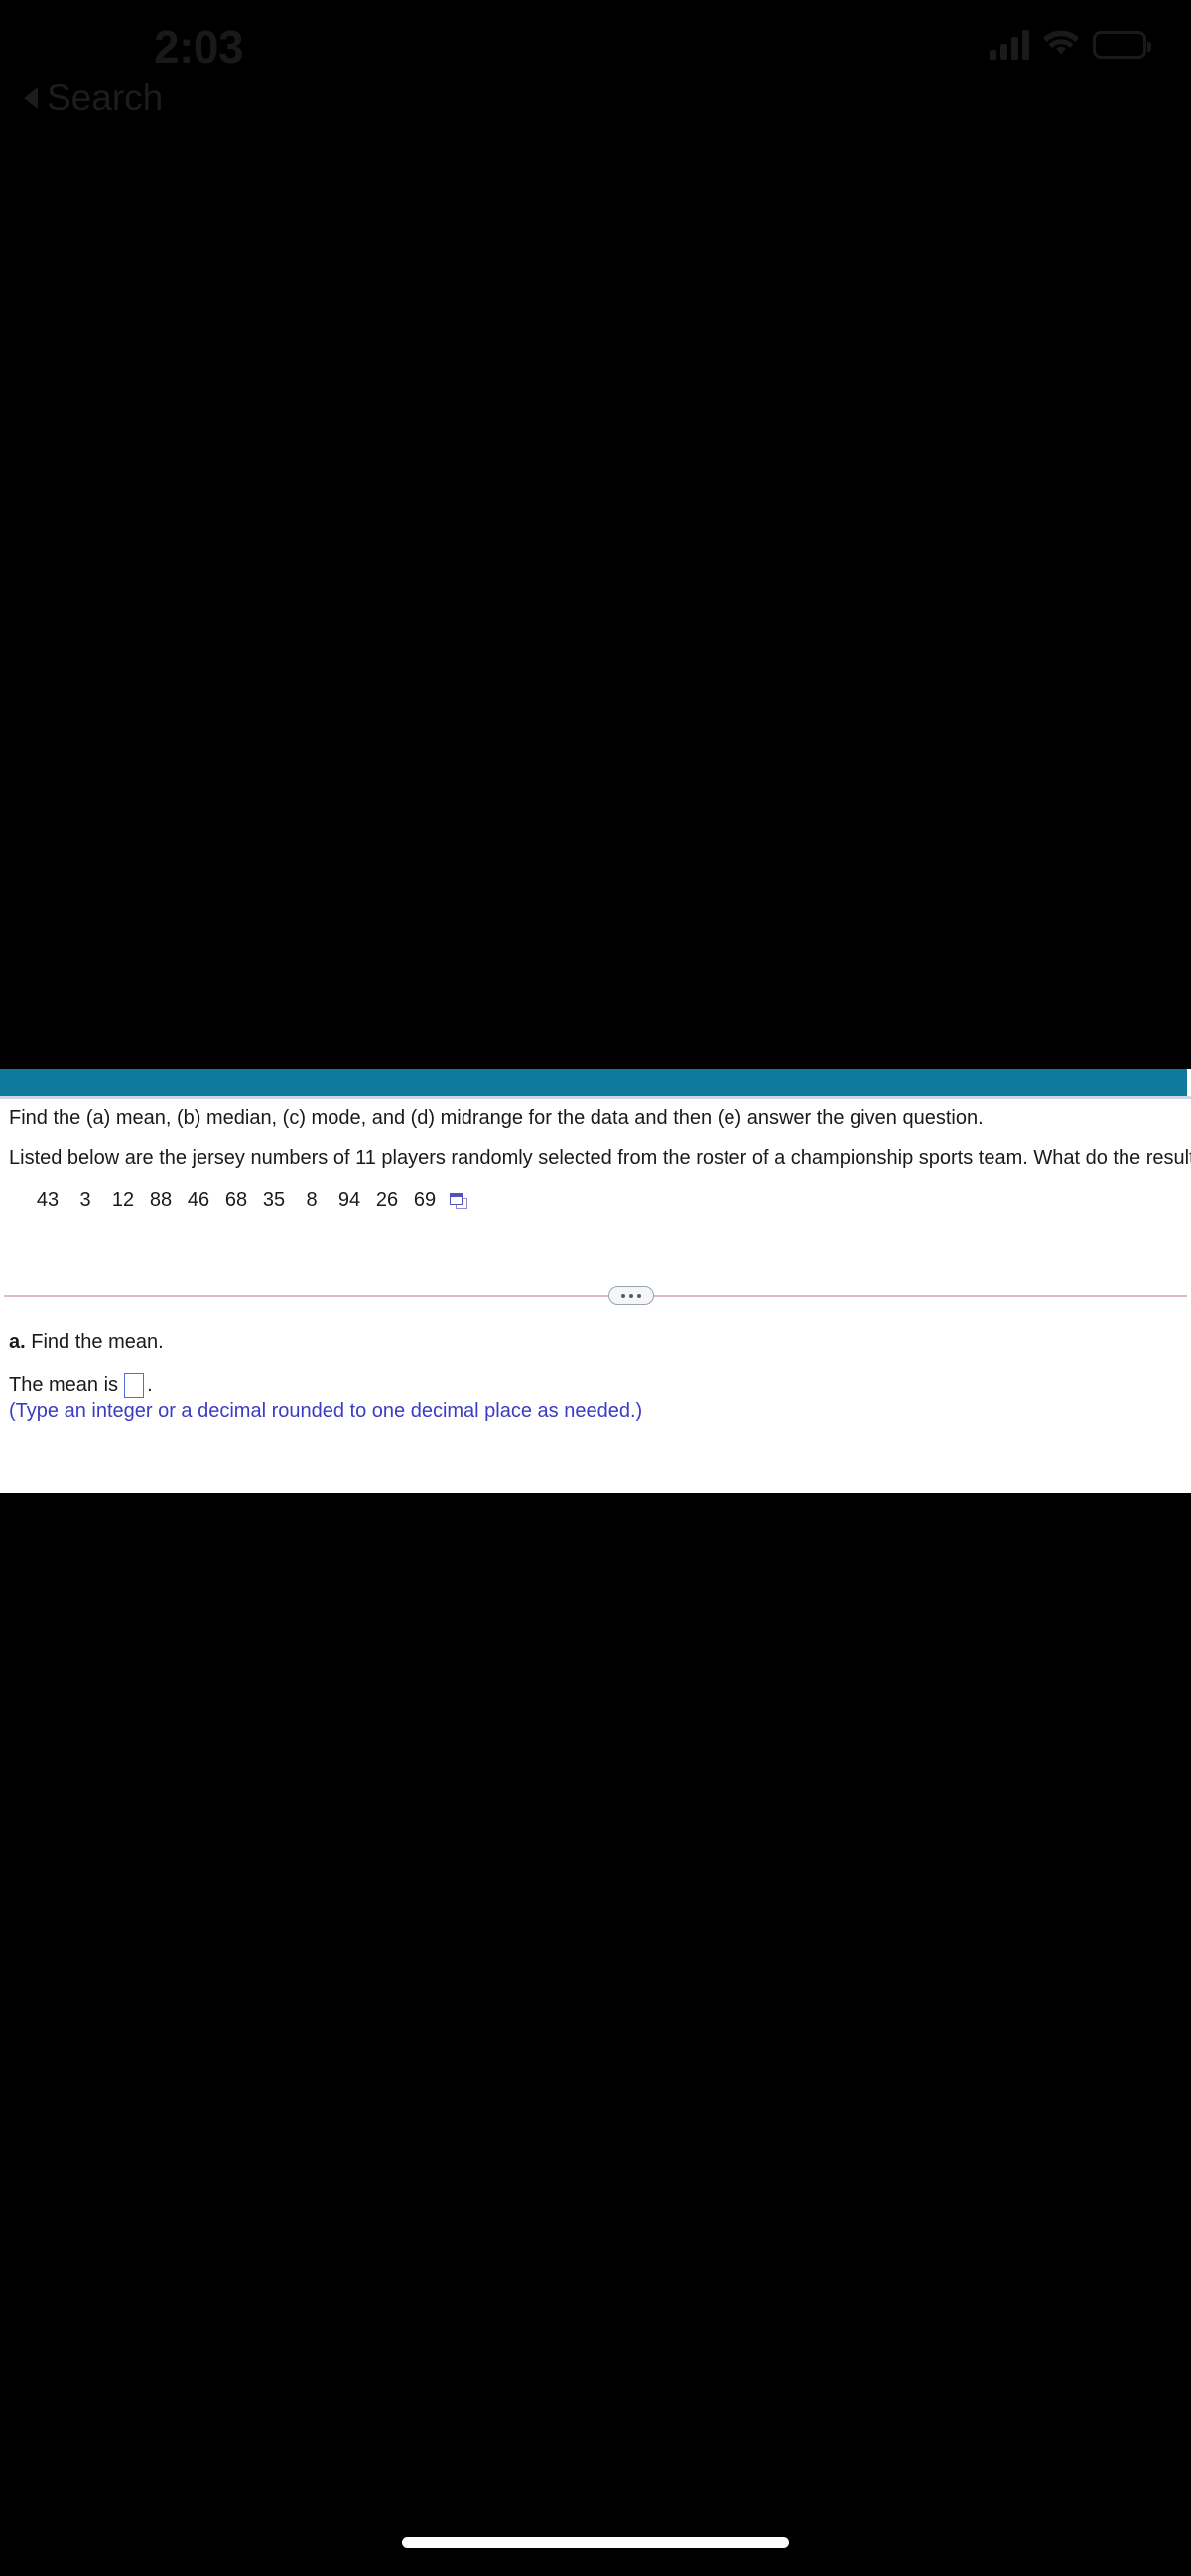  I want to click on data-value: 88, so click(161, 1200).